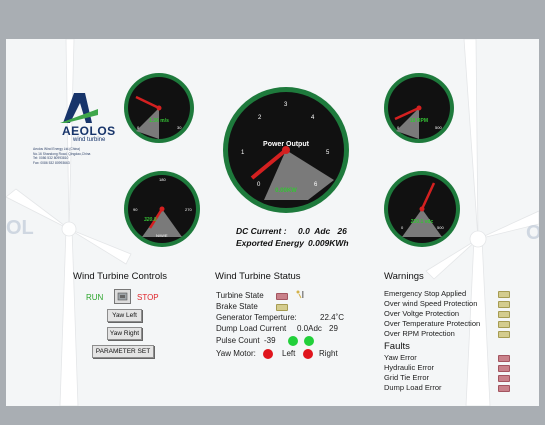  Describe the element at coordinates (270, 243) in the screenshot. I see `energy-label: Exported Energy` at that location.